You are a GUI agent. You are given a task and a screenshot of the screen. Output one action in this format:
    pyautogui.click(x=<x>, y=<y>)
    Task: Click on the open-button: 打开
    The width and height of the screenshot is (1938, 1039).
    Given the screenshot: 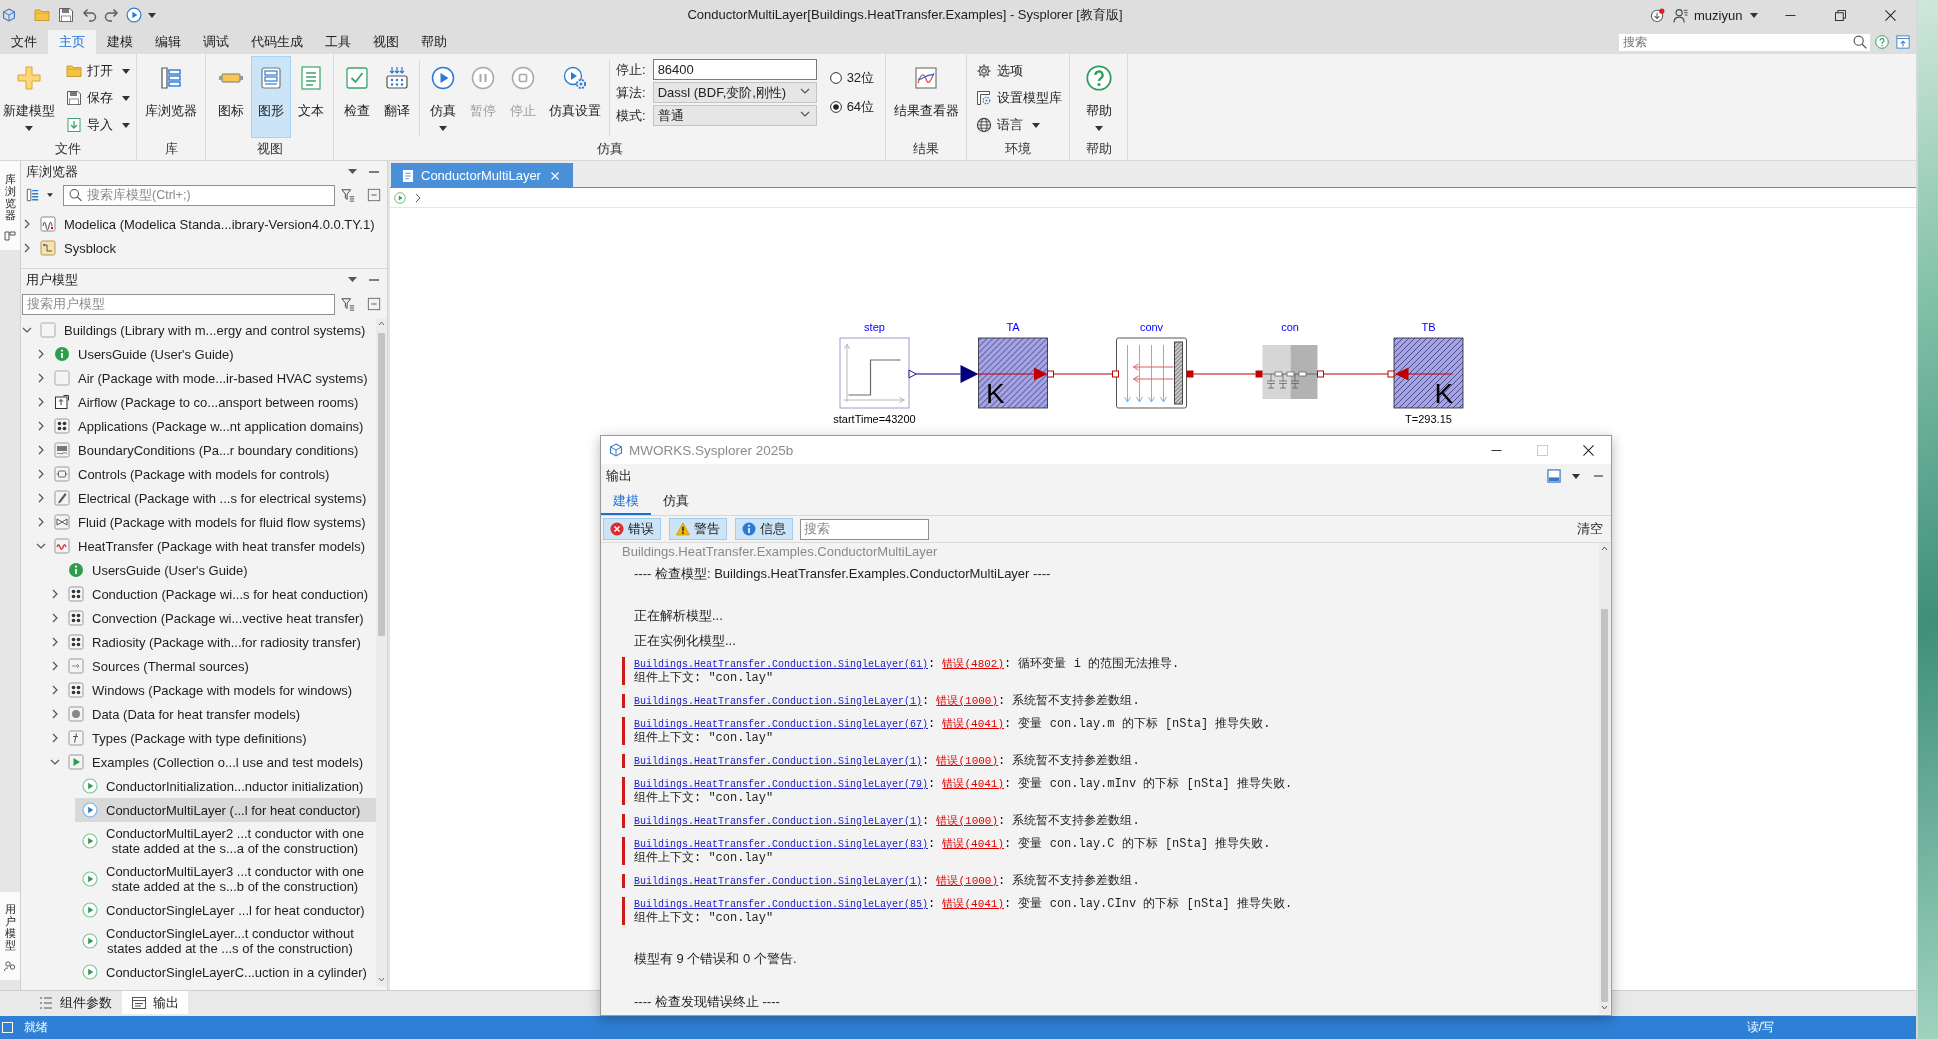 What is the action you would take?
    pyautogui.click(x=98, y=71)
    